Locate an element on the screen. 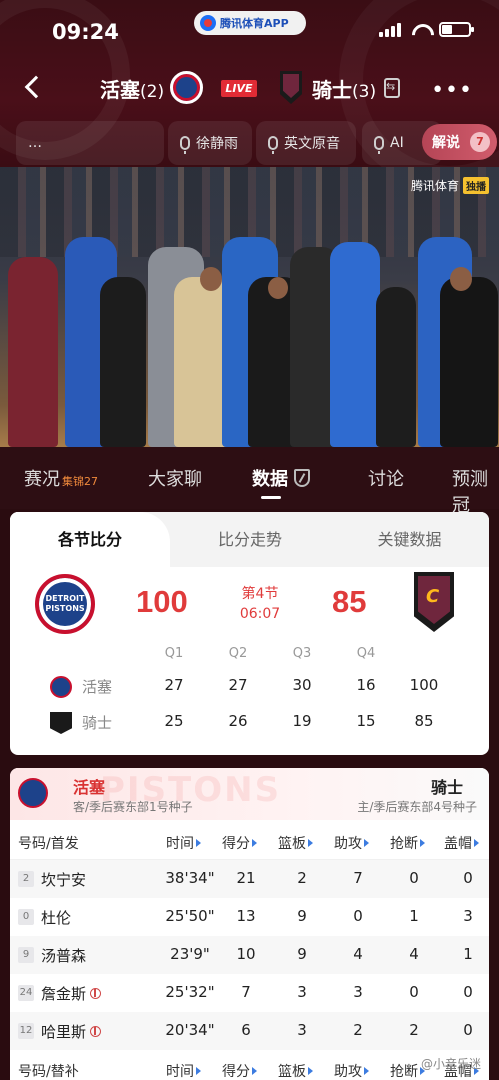  column-header-blocks: 盖帽 is located at coordinates (461, 843).